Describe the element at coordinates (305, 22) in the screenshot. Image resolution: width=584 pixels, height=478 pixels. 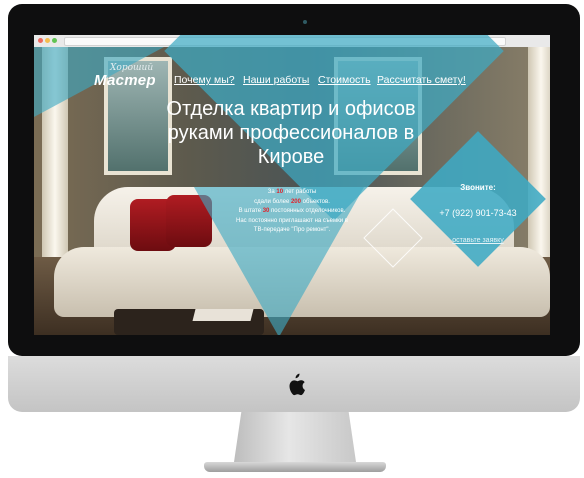
I see `camera-dot` at that location.